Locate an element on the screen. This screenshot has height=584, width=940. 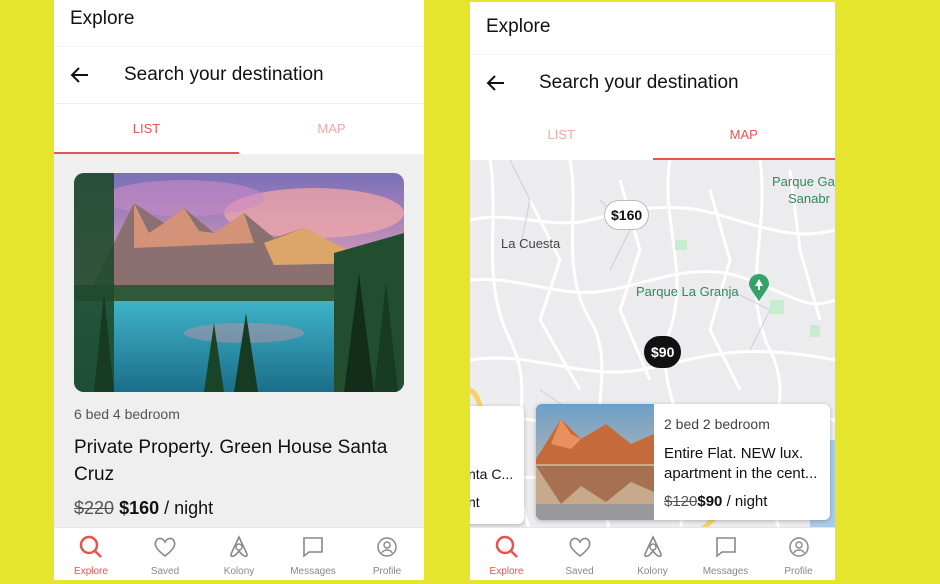
card-price-row: $120$90 / night is located at coordinates (715, 501).